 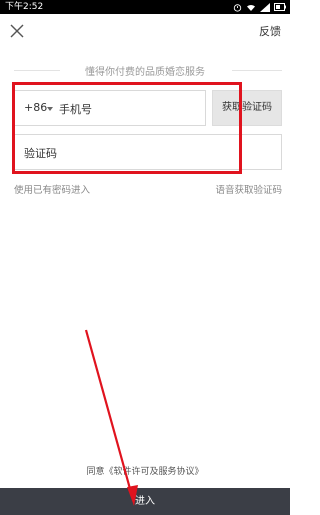 What do you see at coordinates (251, 7) in the screenshot?
I see `wifi-icon` at bounding box center [251, 7].